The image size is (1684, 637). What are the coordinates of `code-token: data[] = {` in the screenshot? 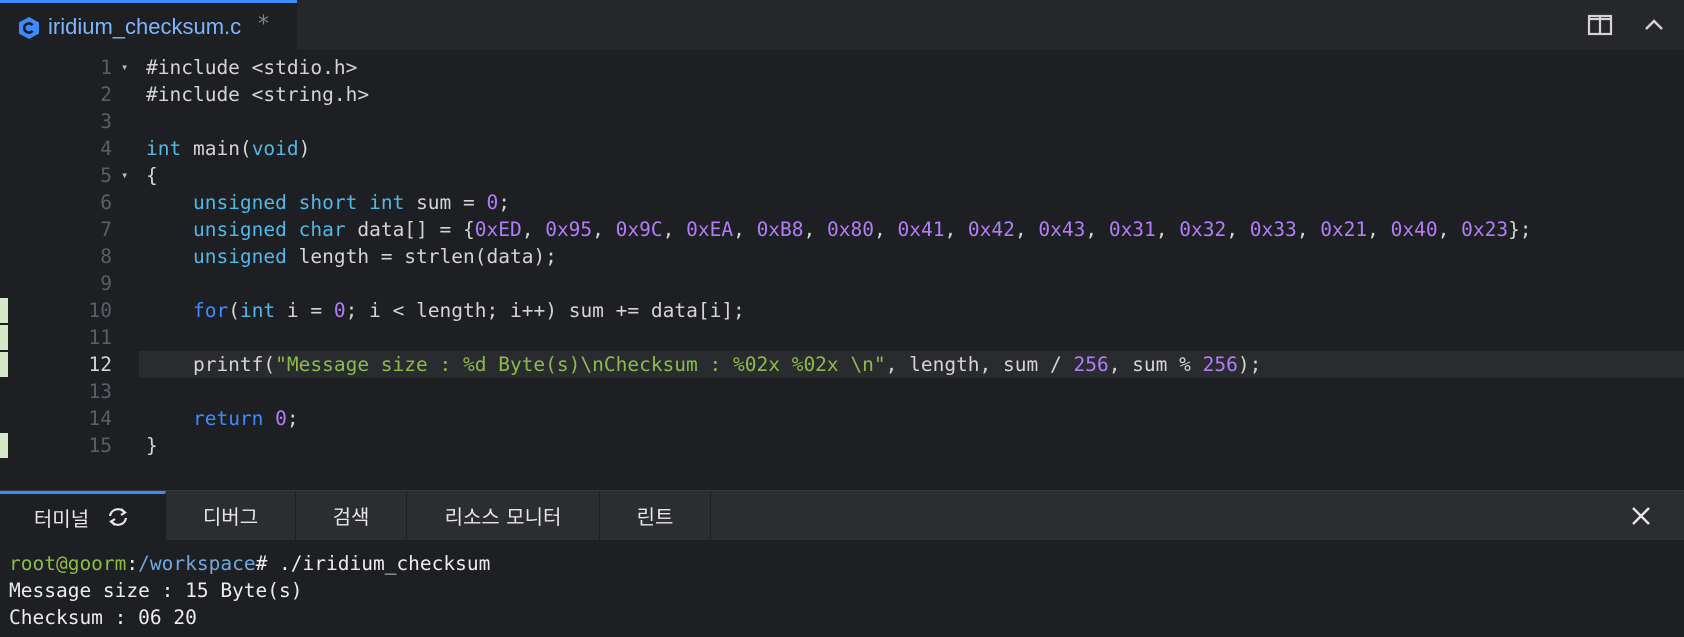 It's located at (410, 229).